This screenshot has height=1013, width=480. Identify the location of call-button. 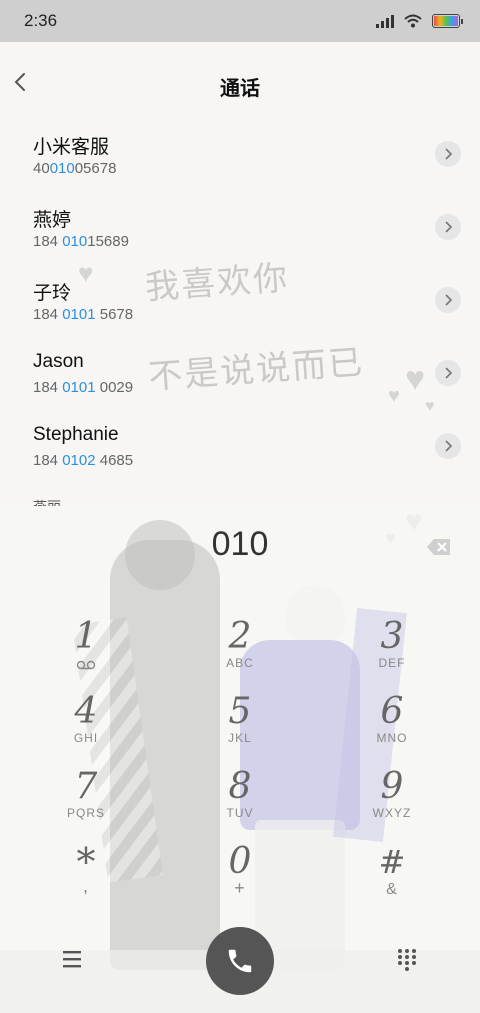
(240, 961).